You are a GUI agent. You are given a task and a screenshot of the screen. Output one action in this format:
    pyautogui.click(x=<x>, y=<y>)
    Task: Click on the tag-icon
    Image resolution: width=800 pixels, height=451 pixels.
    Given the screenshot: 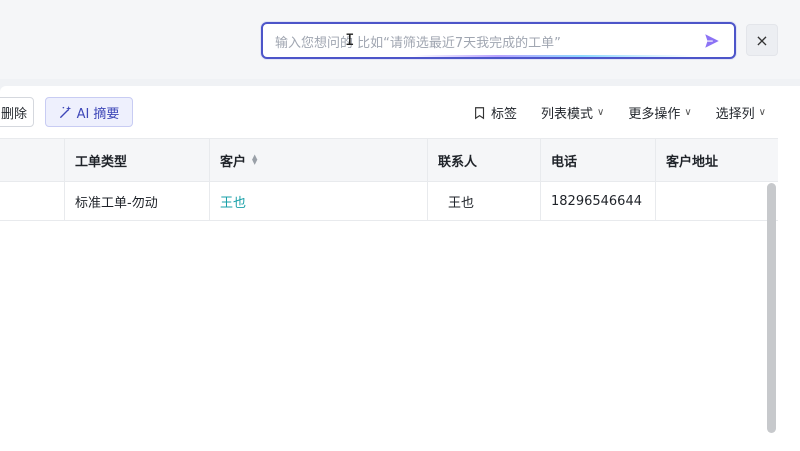 What is the action you would take?
    pyautogui.click(x=480, y=112)
    